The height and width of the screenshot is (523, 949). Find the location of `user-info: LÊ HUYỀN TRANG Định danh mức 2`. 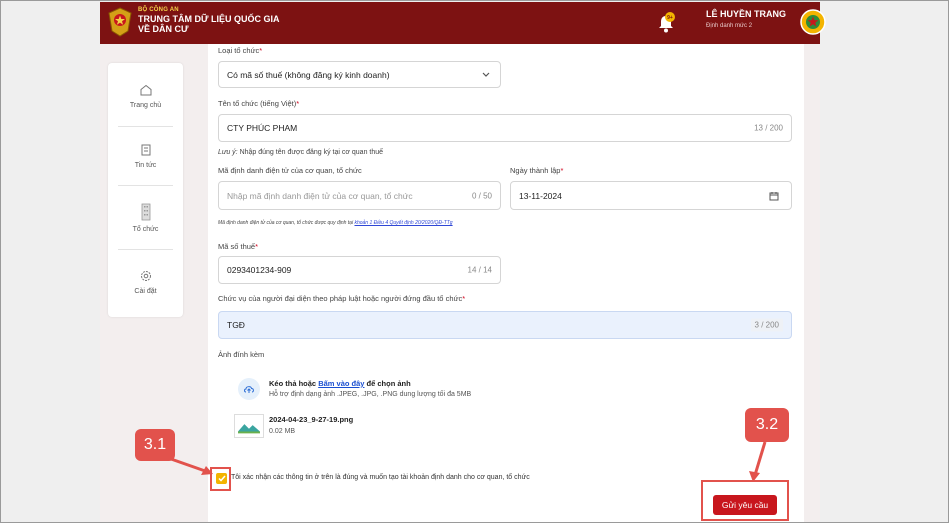

user-info: LÊ HUYỀN TRANG Định danh mức 2 is located at coordinates (746, 19).